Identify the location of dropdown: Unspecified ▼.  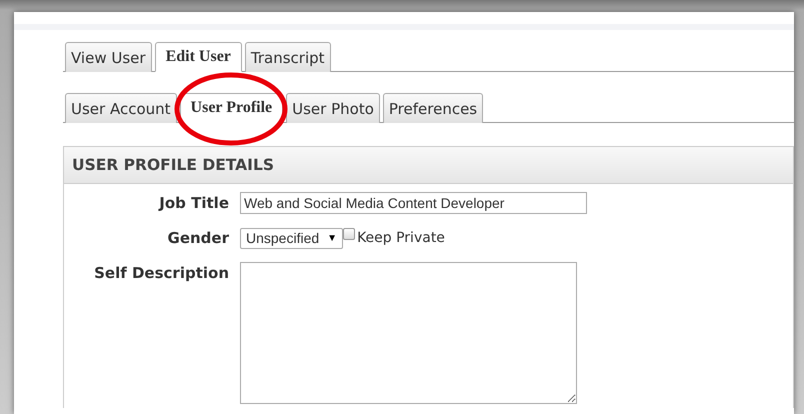
(292, 238).